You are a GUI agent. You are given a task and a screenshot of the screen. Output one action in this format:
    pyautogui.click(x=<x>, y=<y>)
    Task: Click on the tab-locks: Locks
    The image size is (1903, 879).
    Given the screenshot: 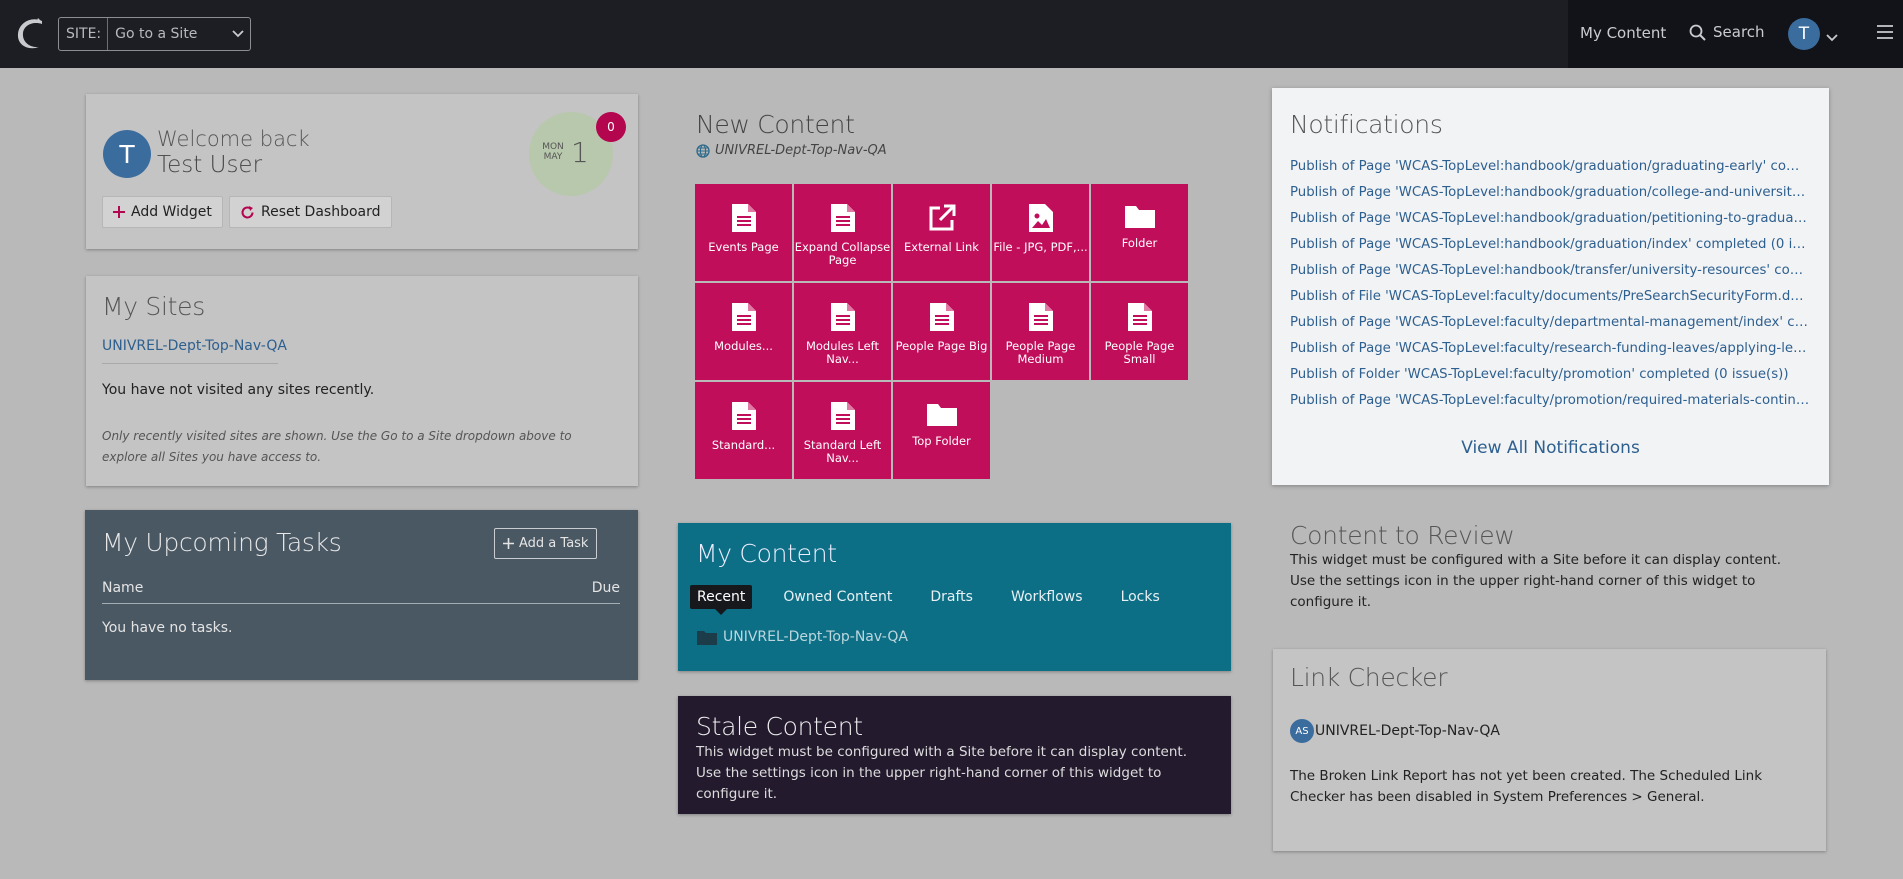 What is the action you would take?
    pyautogui.click(x=1140, y=597)
    